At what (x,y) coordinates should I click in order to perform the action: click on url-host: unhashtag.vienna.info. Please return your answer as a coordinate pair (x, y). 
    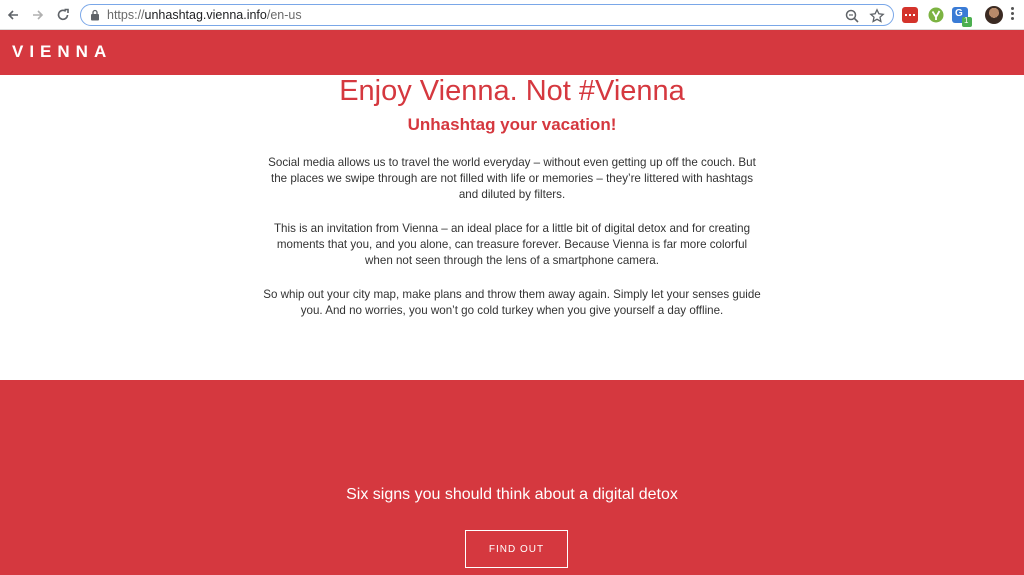
    Looking at the image, I should click on (205, 15).